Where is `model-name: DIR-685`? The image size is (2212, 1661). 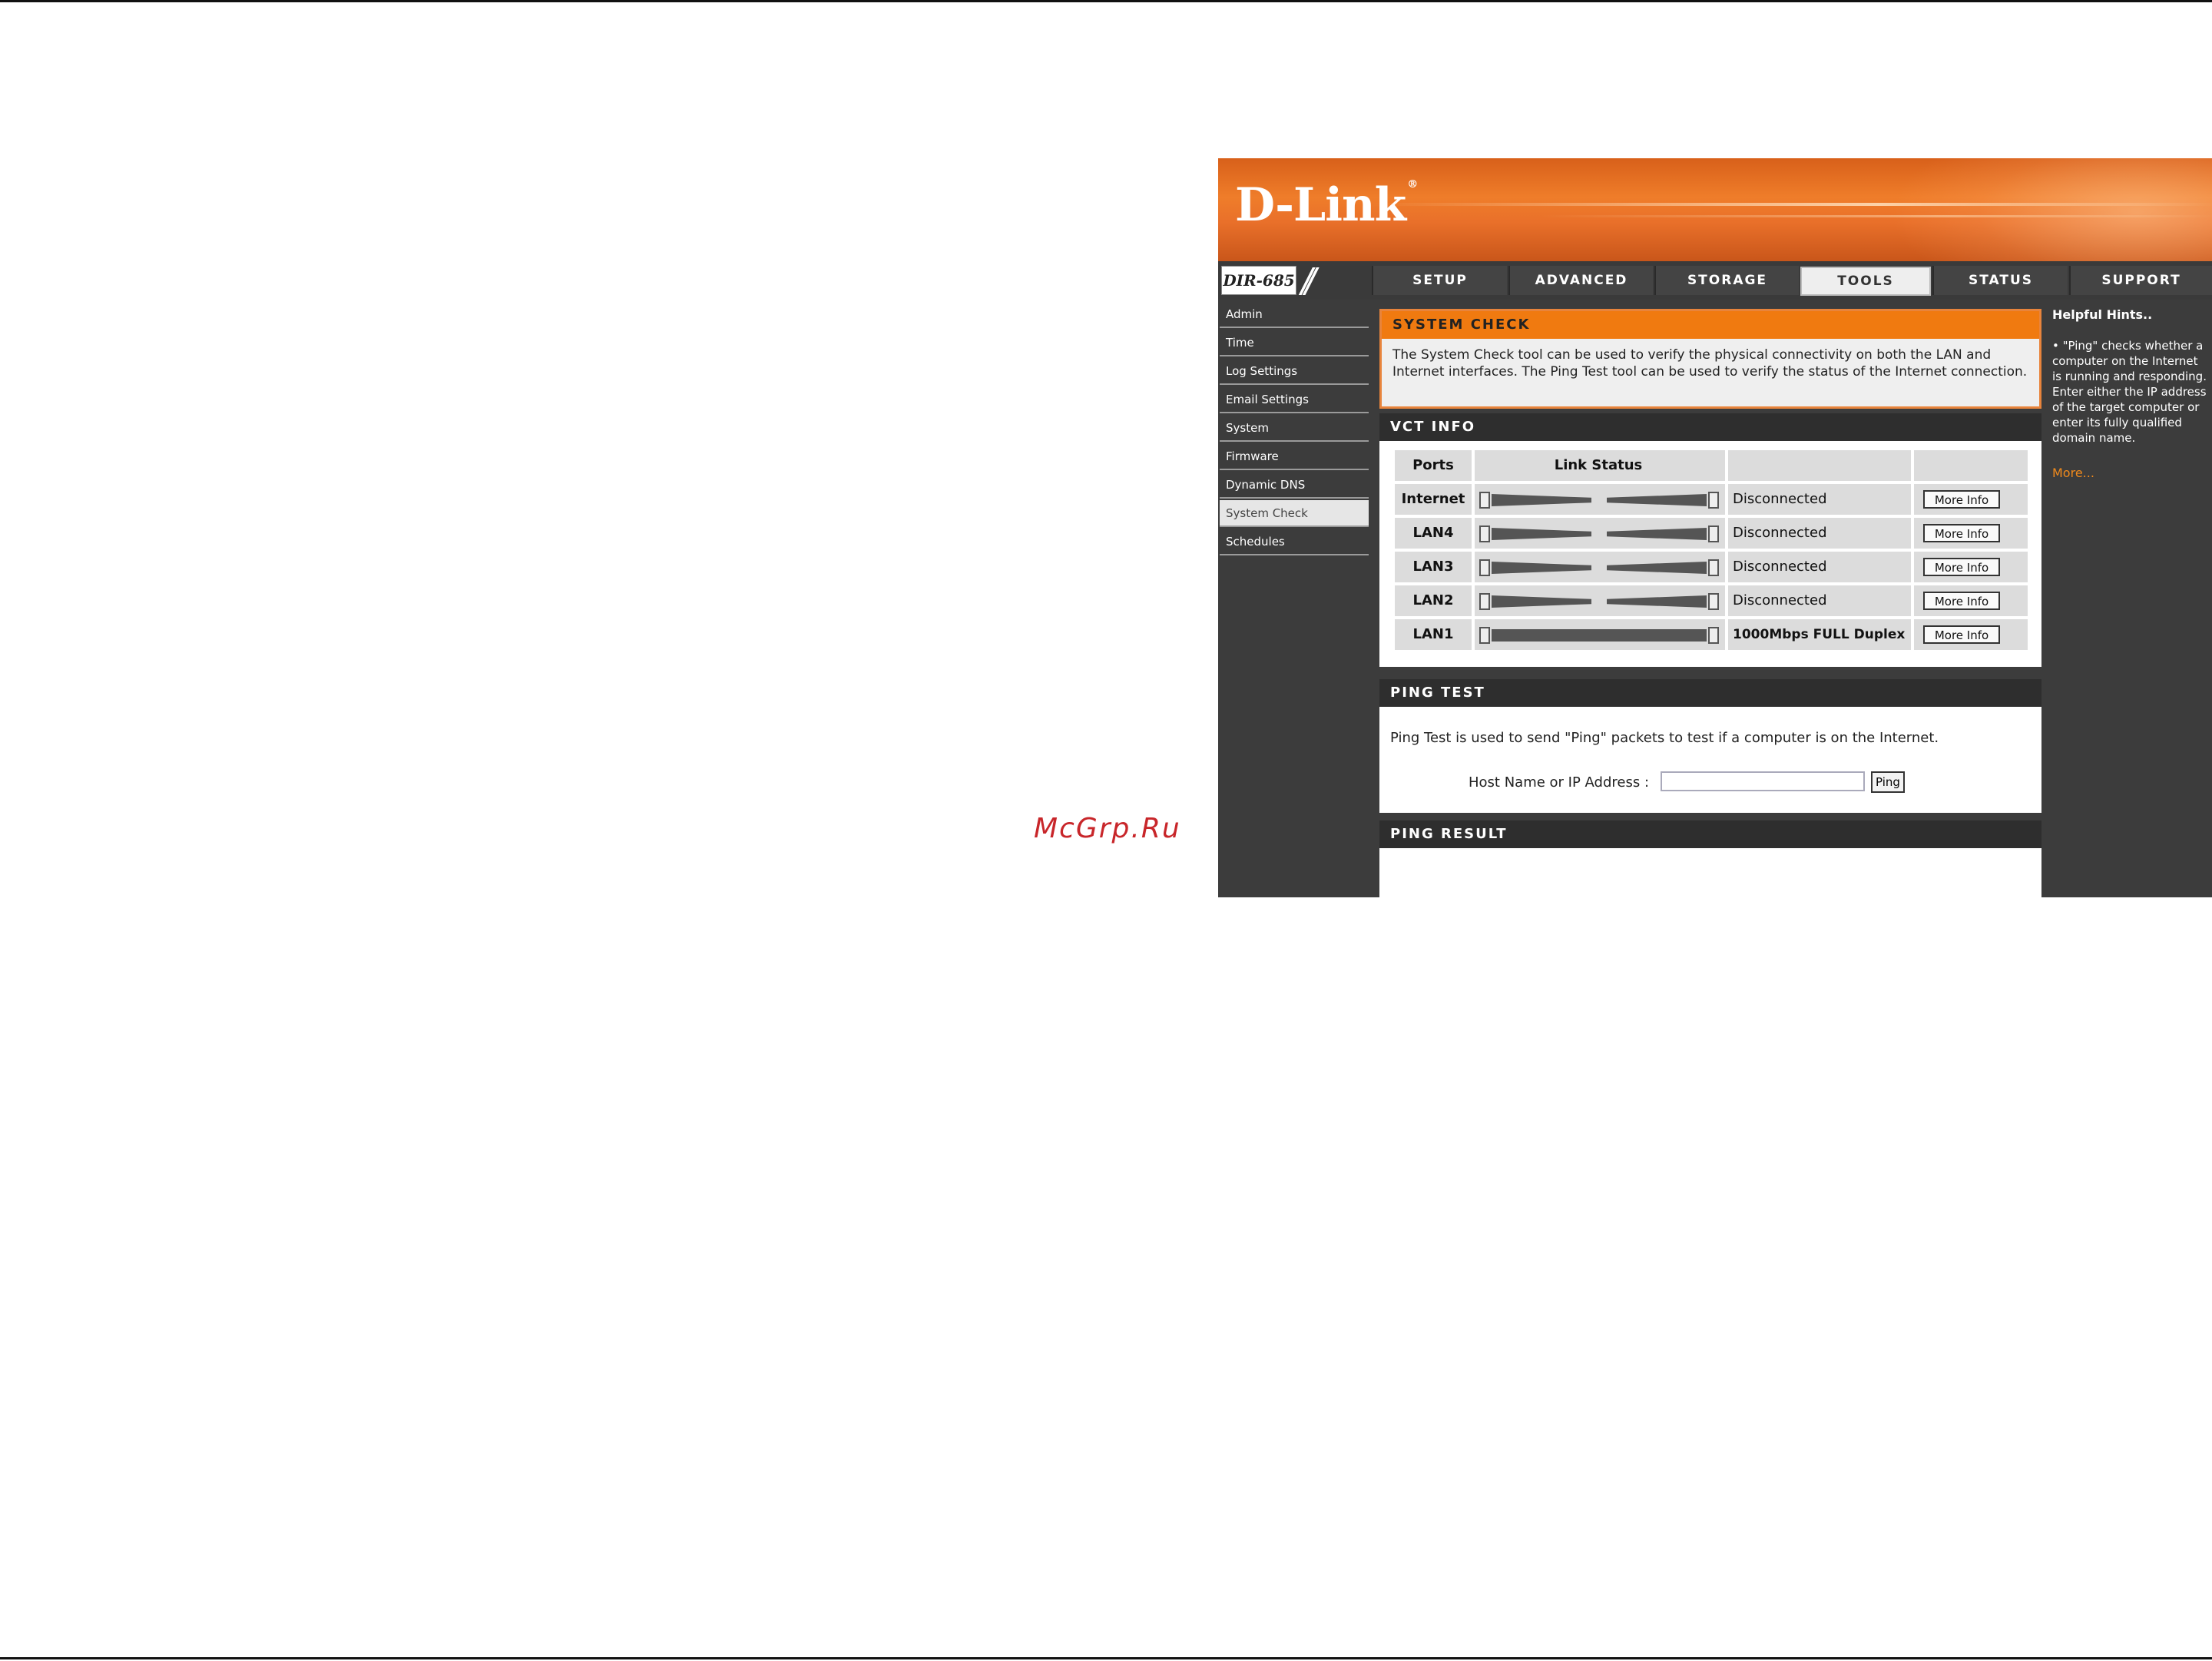 model-name: DIR-685 is located at coordinates (1259, 280).